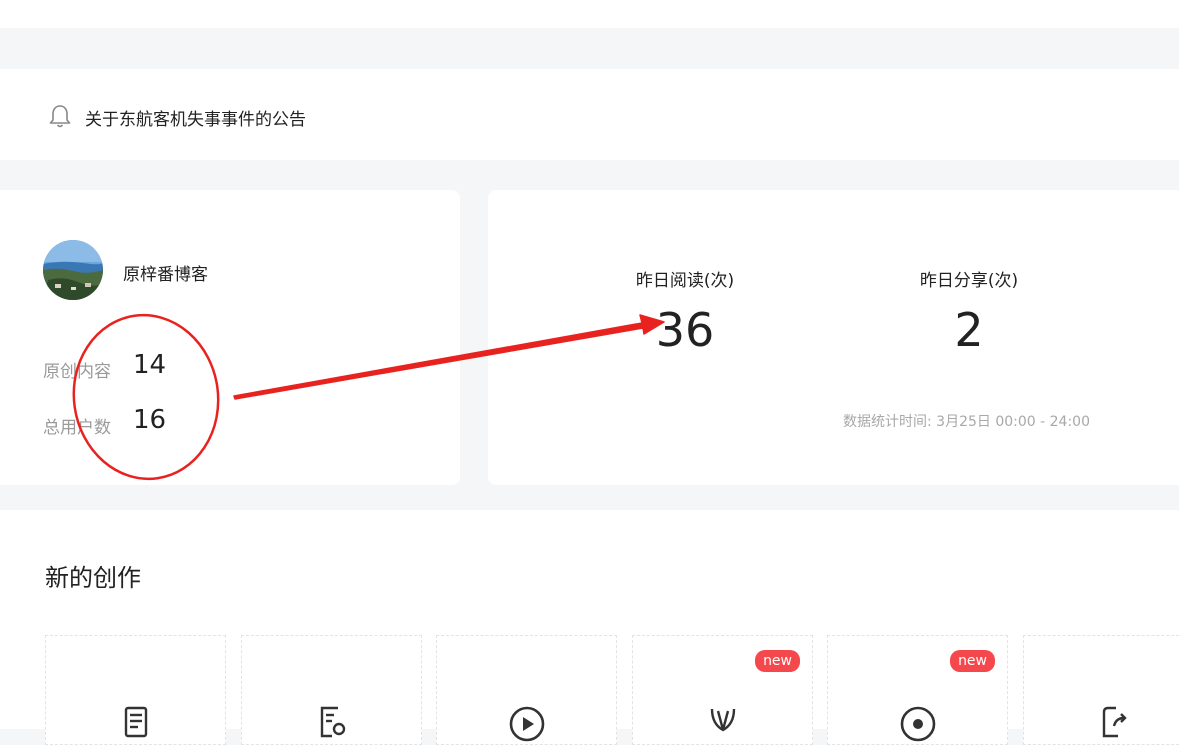 The width and height of the screenshot is (1179, 745). Describe the element at coordinates (150, 420) in the screenshot. I see `total-users-value: 16` at that location.